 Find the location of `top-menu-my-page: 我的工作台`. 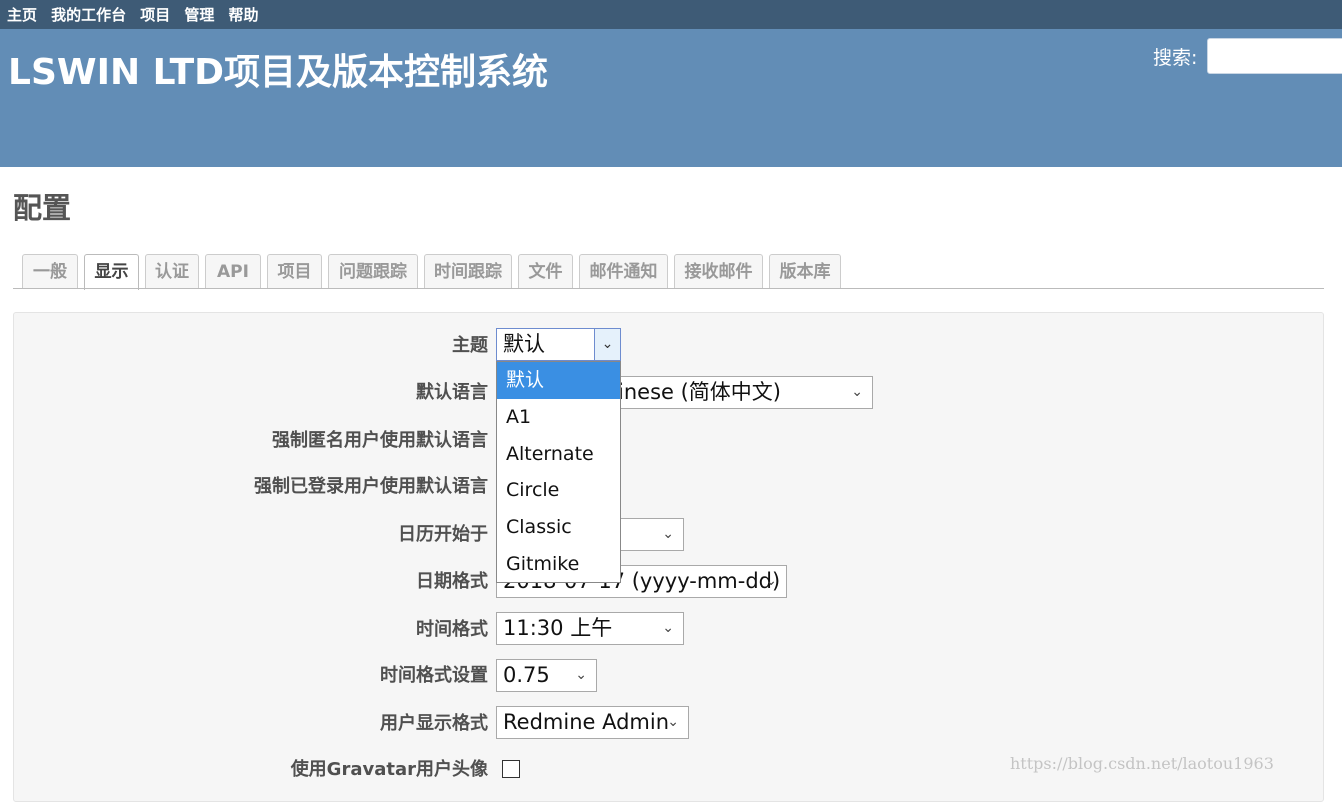

top-menu-my-page: 我的工作台 is located at coordinates (88, 14).